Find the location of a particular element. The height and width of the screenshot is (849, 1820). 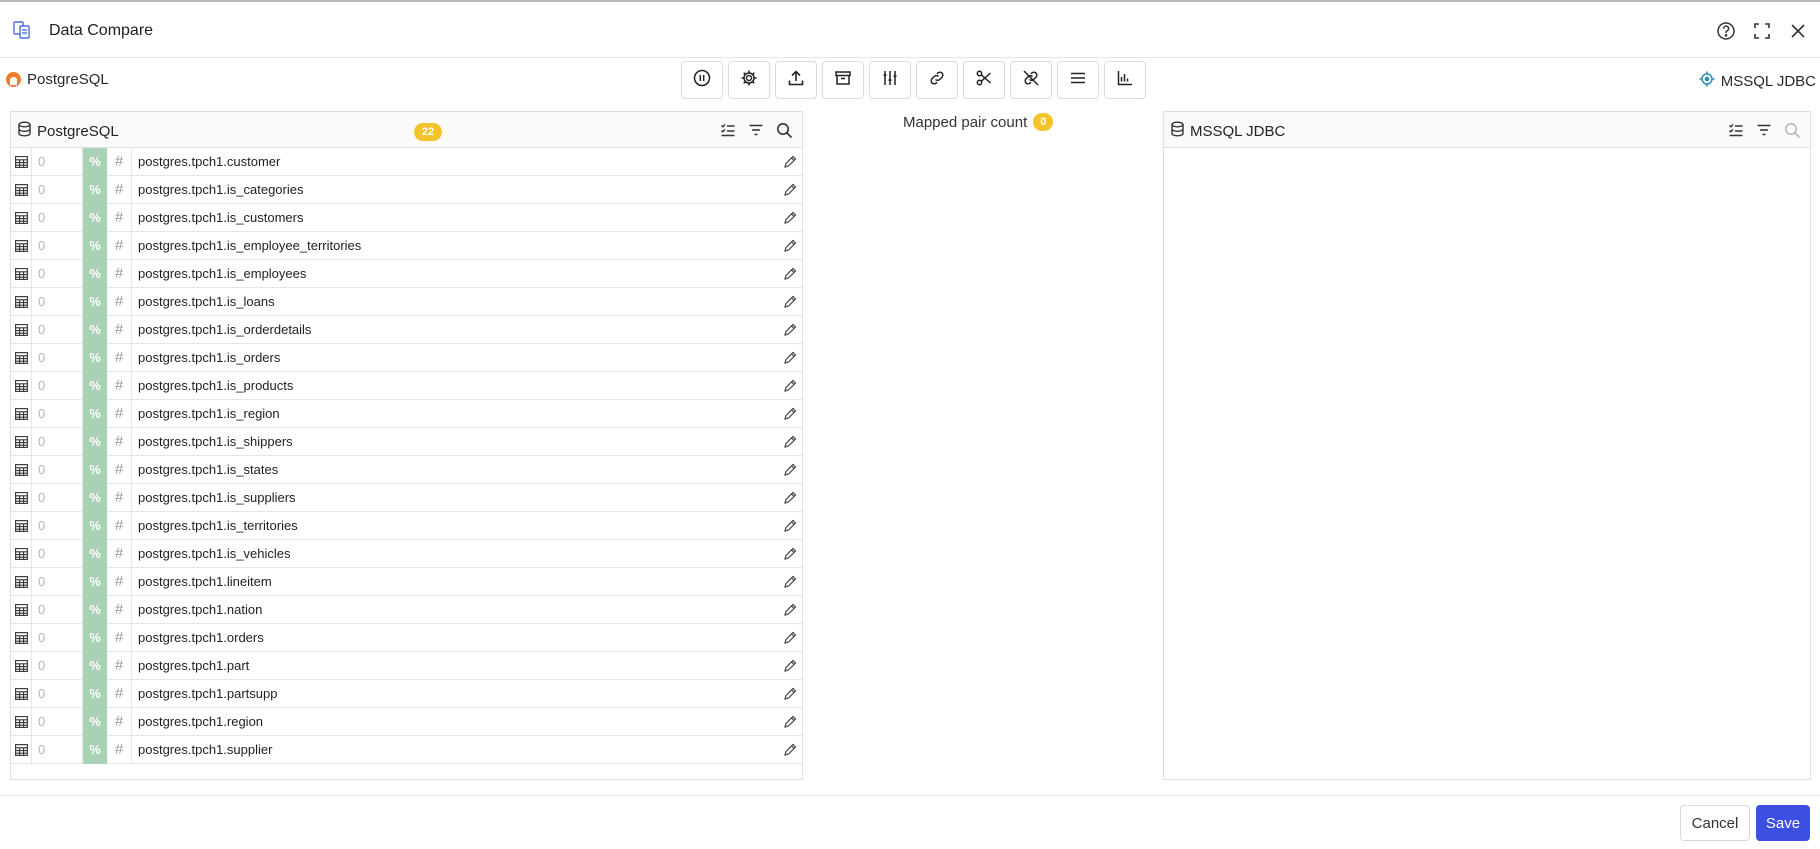

help-circle-icon is located at coordinates (1726, 31).